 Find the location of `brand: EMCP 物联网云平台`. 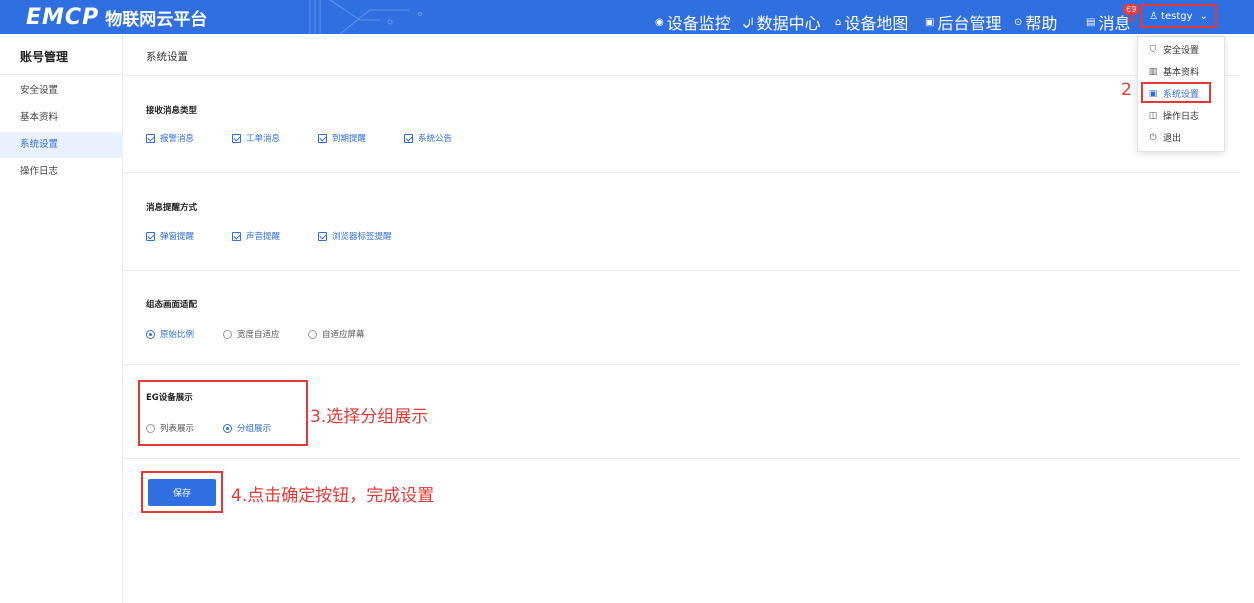

brand: EMCP 物联网云平台 is located at coordinates (116, 17).